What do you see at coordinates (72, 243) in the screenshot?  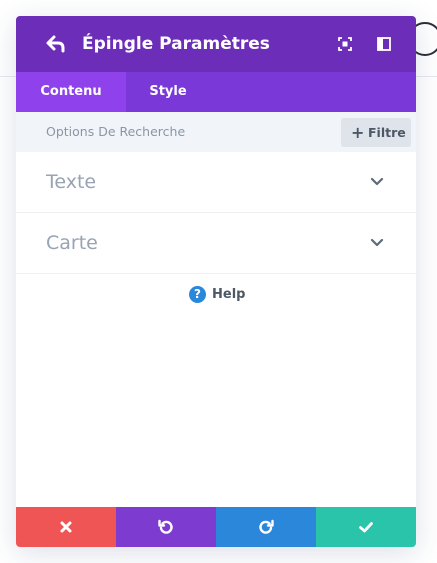 I see `section-title: Carte` at bounding box center [72, 243].